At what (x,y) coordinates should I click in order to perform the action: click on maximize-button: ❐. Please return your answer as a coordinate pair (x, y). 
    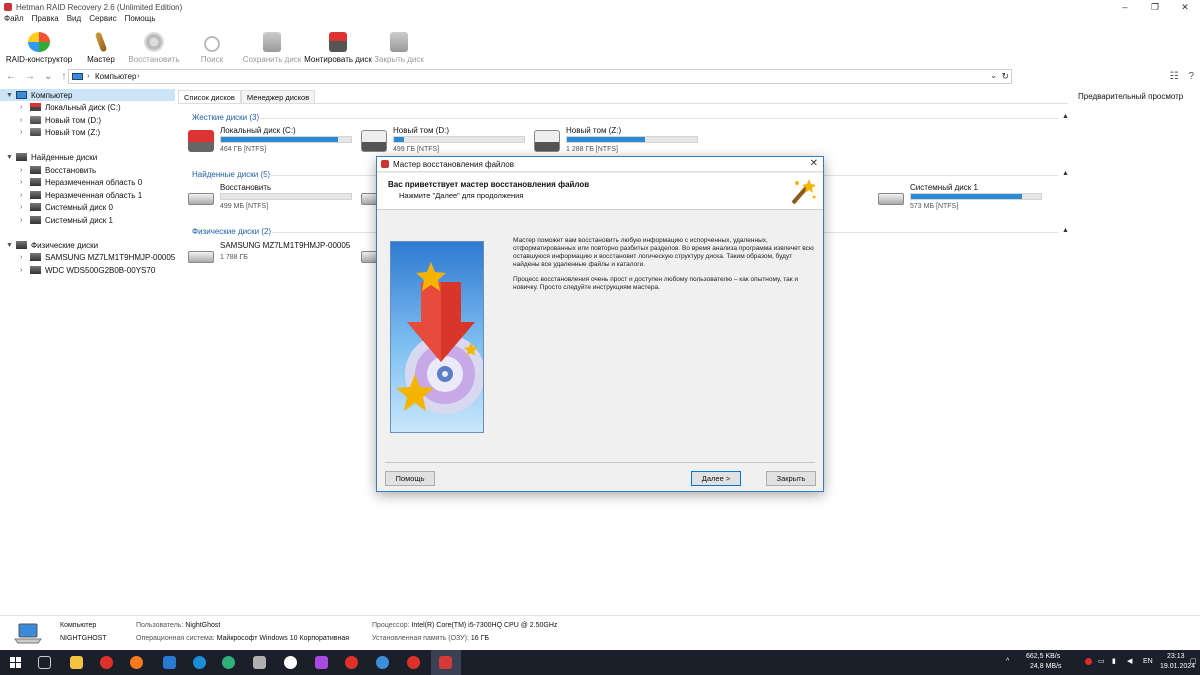
    Looking at the image, I should click on (1155, 7).